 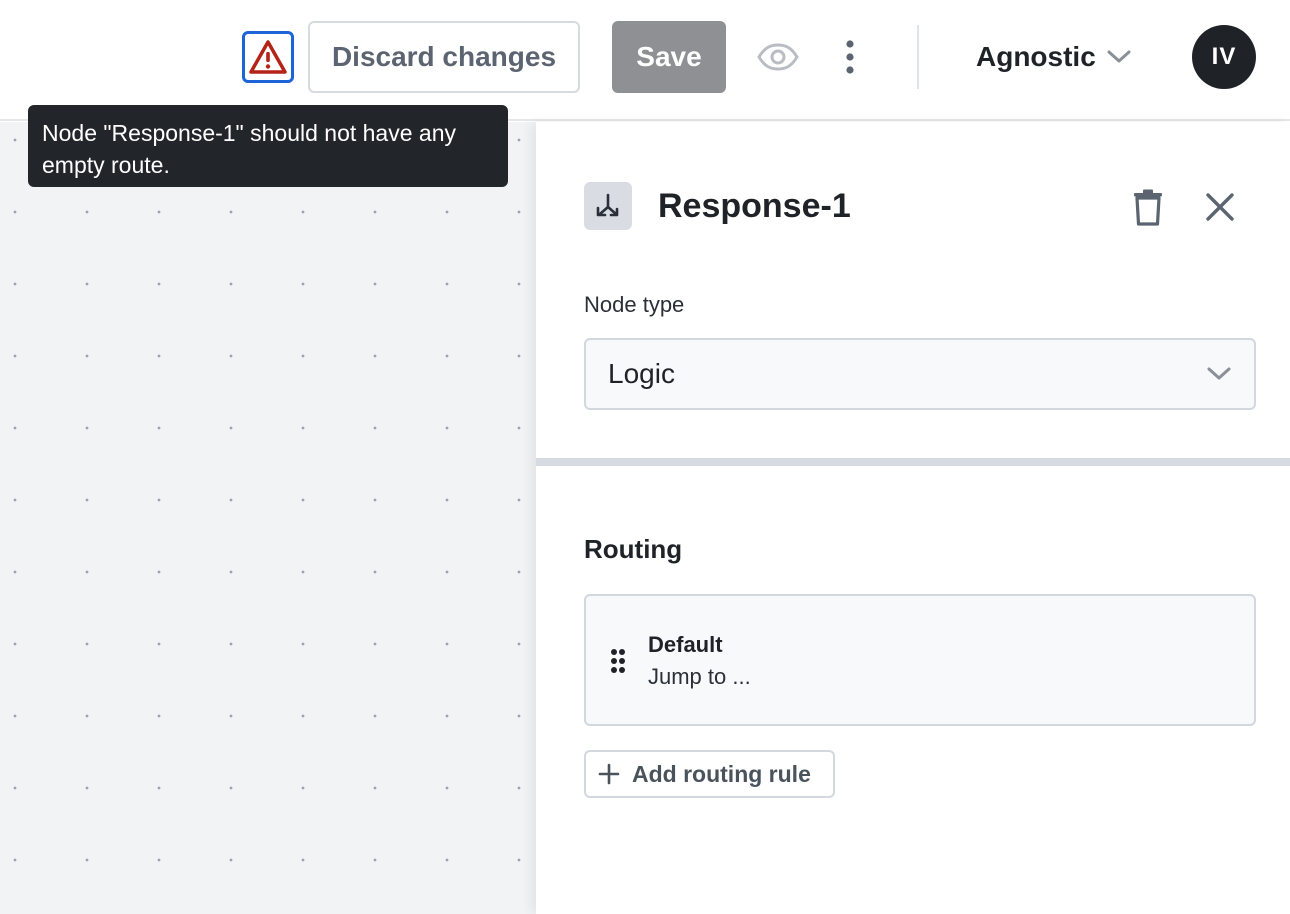 I want to click on eye-icon, so click(x=778, y=57).